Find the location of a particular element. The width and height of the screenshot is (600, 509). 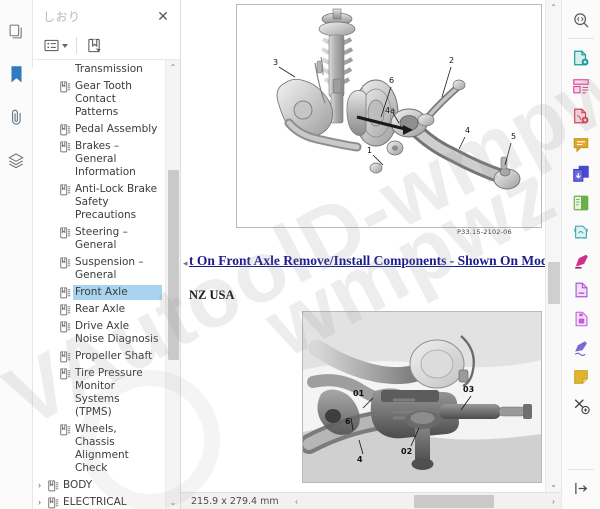

highlighter-icon is located at coordinates (581, 260).